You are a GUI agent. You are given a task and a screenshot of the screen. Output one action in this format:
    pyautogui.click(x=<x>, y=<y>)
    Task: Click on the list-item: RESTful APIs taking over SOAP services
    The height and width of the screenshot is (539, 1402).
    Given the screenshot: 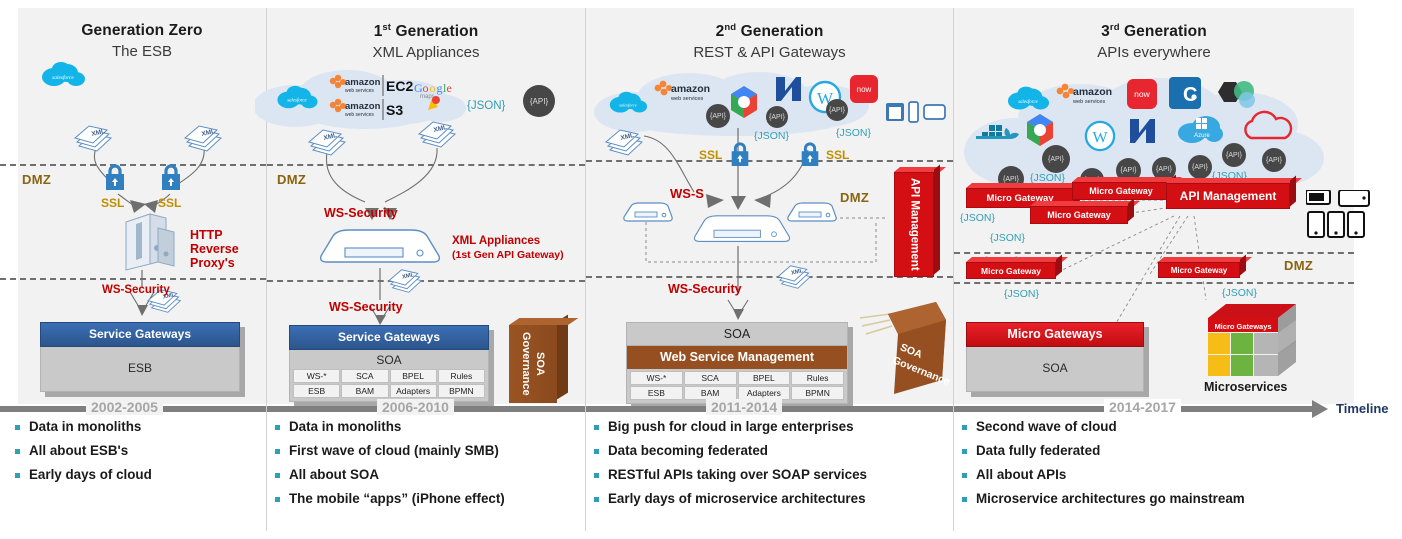 What is the action you would take?
    pyautogui.click(x=730, y=475)
    